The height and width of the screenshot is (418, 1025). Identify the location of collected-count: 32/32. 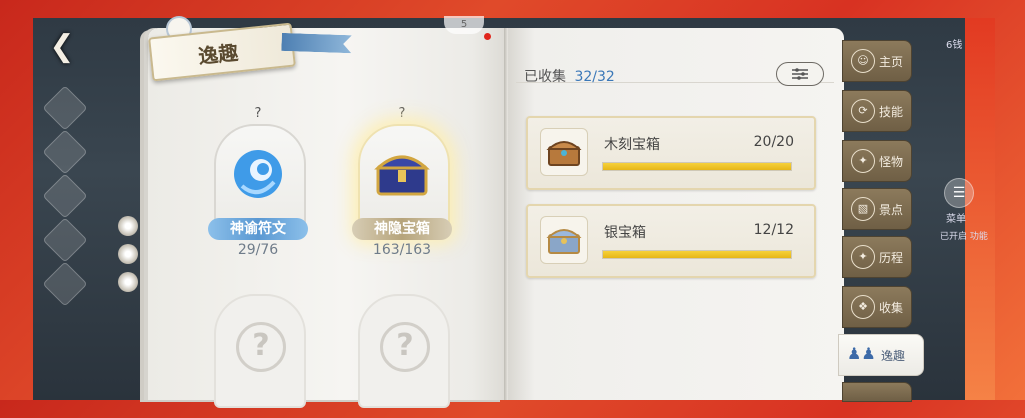
(594, 77).